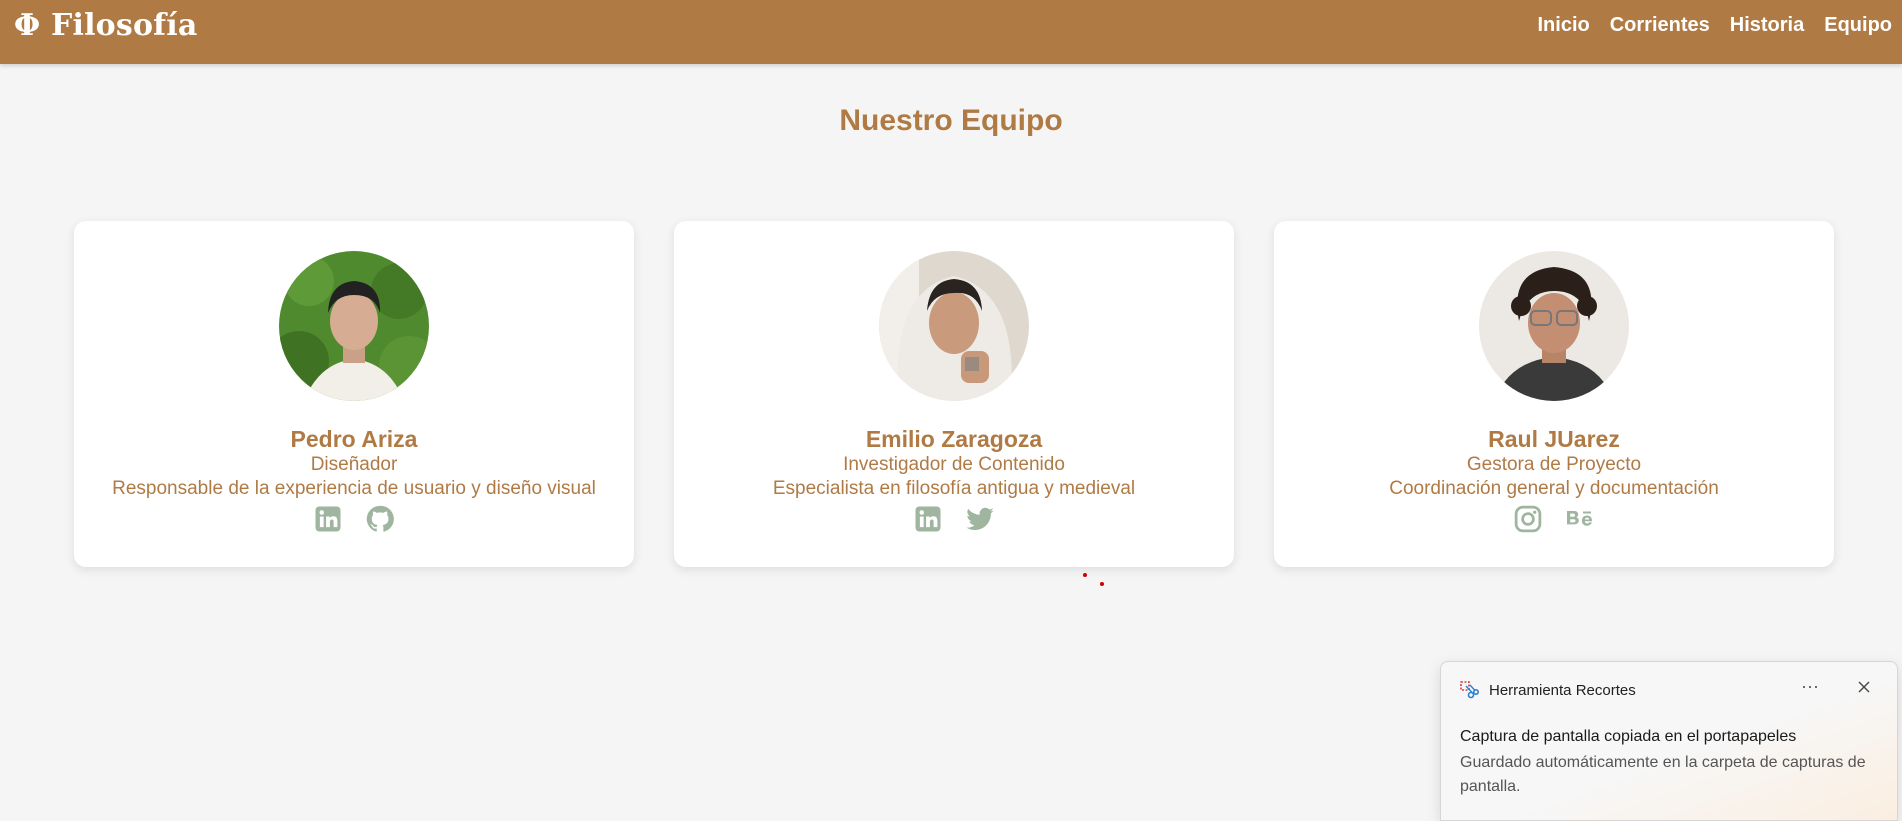 The height and width of the screenshot is (821, 1902). Describe the element at coordinates (1562, 690) in the screenshot. I see `toast-app-name: Herramienta Recortes` at that location.